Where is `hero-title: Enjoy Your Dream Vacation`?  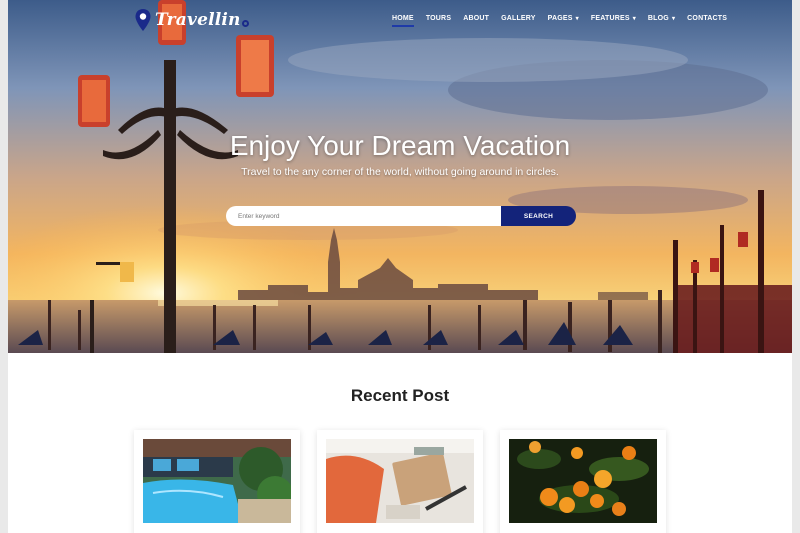 hero-title: Enjoy Your Dream Vacation is located at coordinates (400, 145).